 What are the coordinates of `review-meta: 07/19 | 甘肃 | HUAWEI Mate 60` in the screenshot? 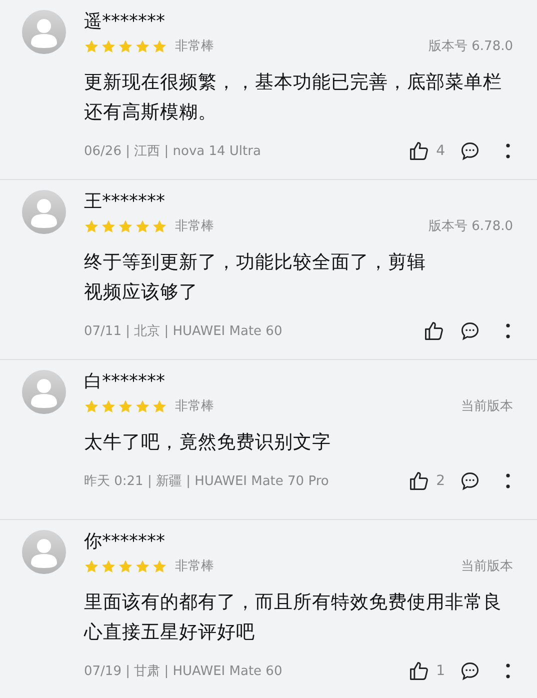 It's located at (183, 671).